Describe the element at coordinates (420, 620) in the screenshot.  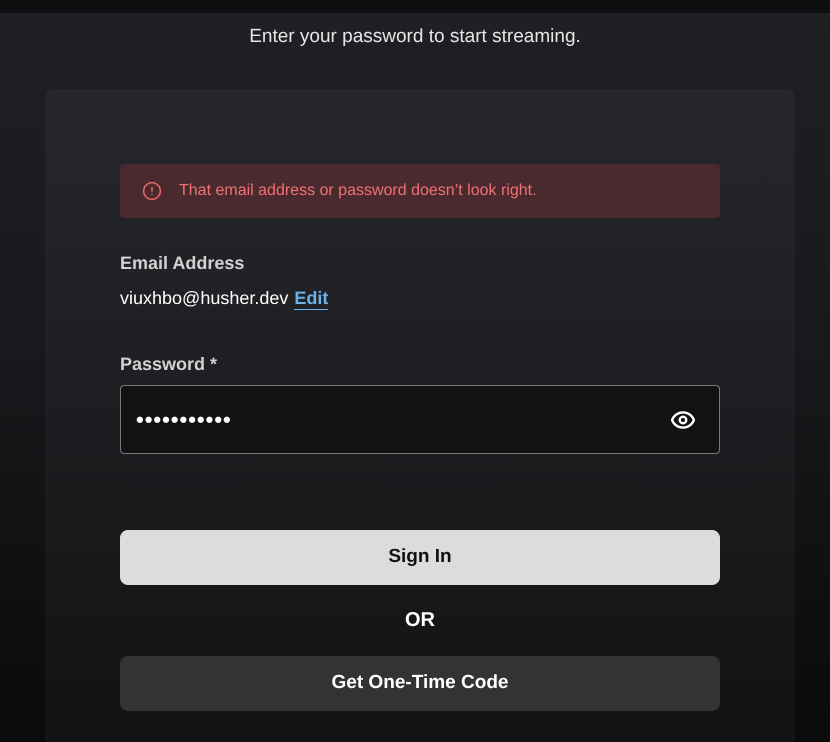
I see `or-separator: OR` at that location.